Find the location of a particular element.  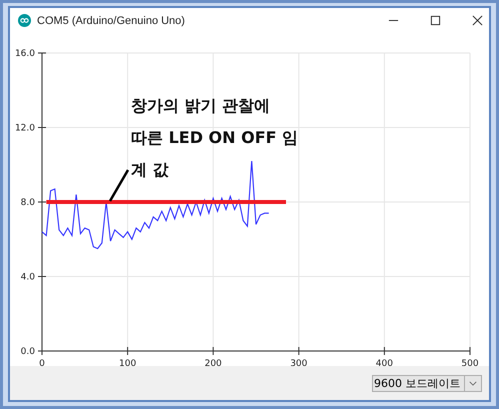

y-tick-label: 12.0 is located at coordinates (24, 129).